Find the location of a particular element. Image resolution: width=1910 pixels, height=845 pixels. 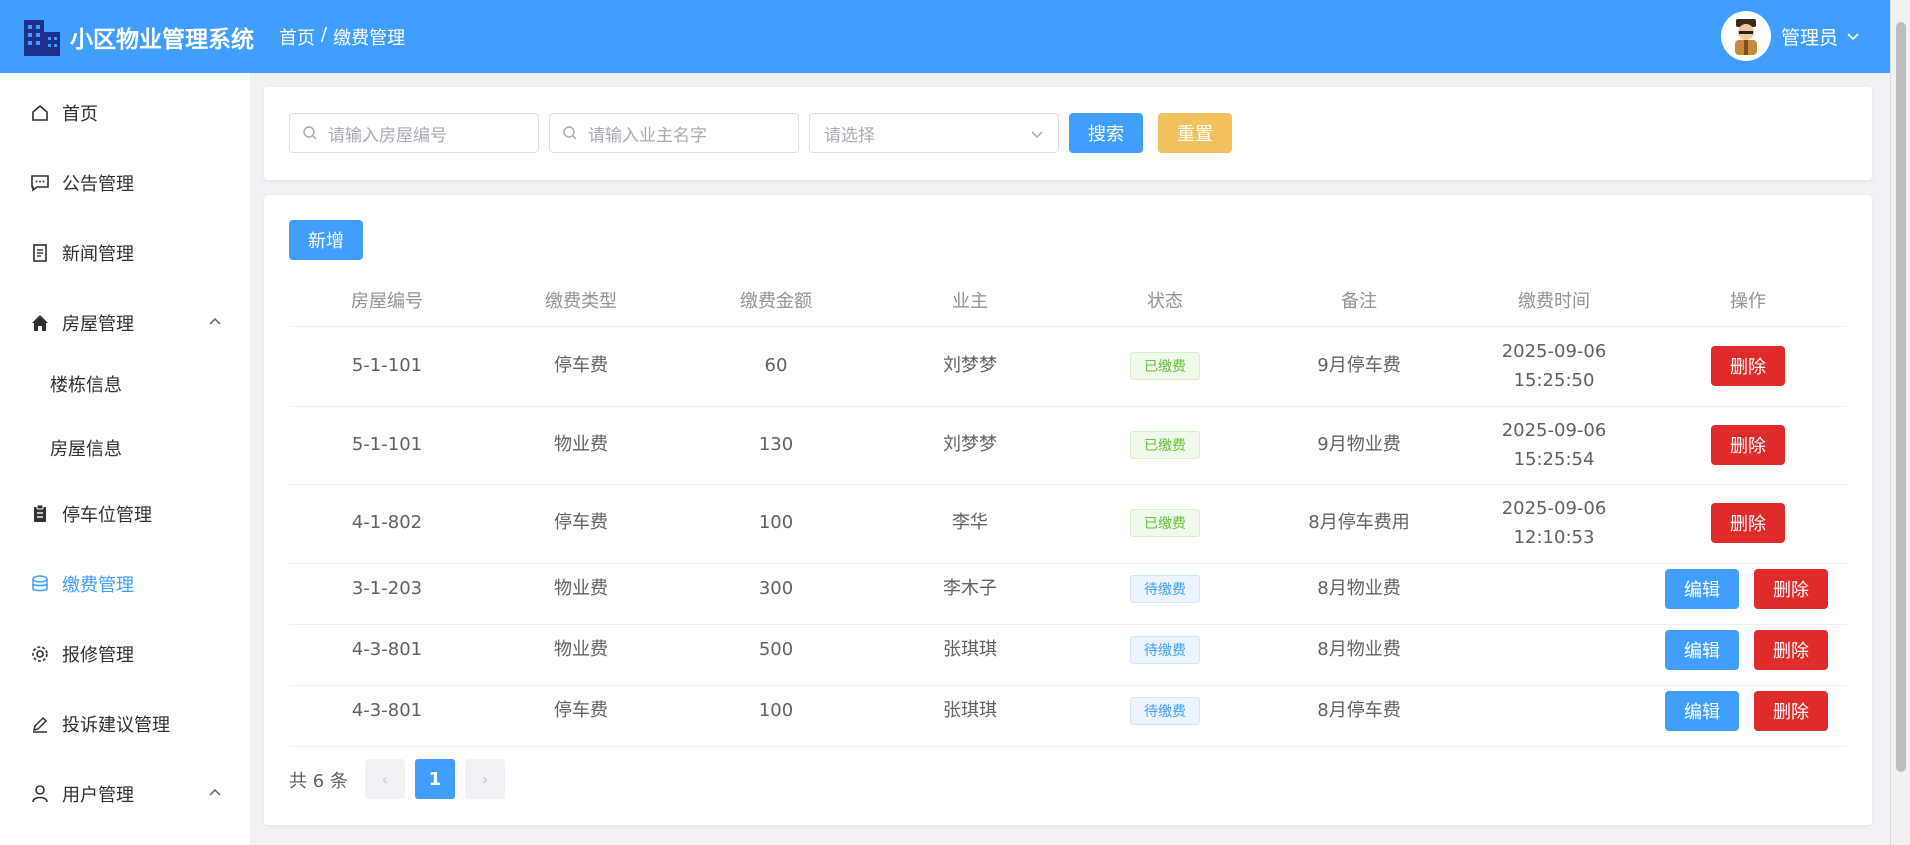

column-header-owner: 业主 is located at coordinates (970, 301).